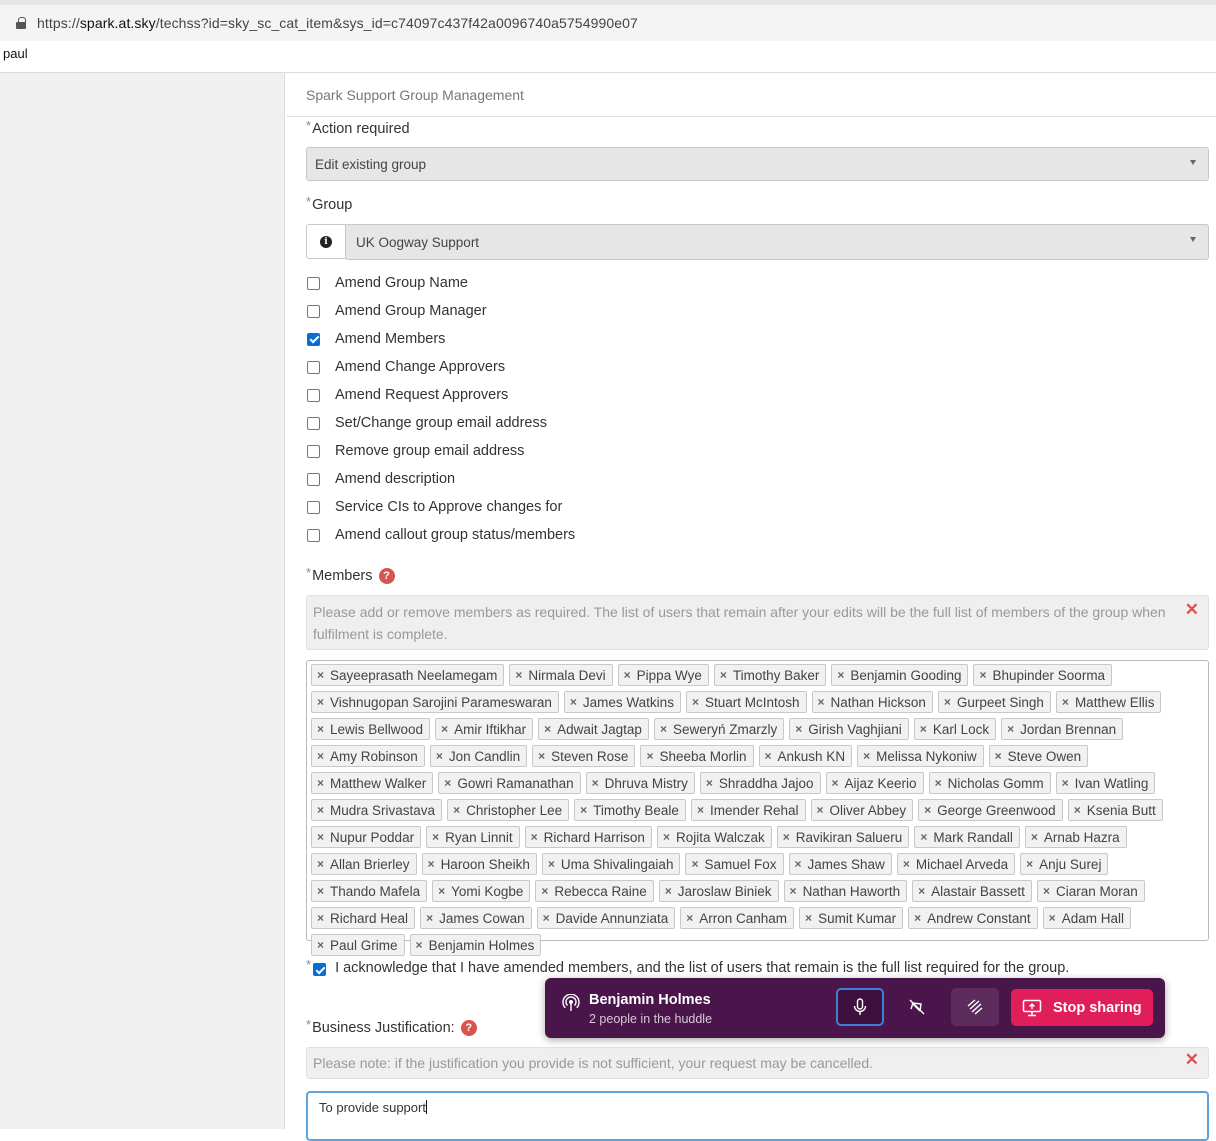 The height and width of the screenshot is (1141, 1216). Describe the element at coordinates (862, 810) in the screenshot. I see `member-chip: × Oliver Abbey` at that location.